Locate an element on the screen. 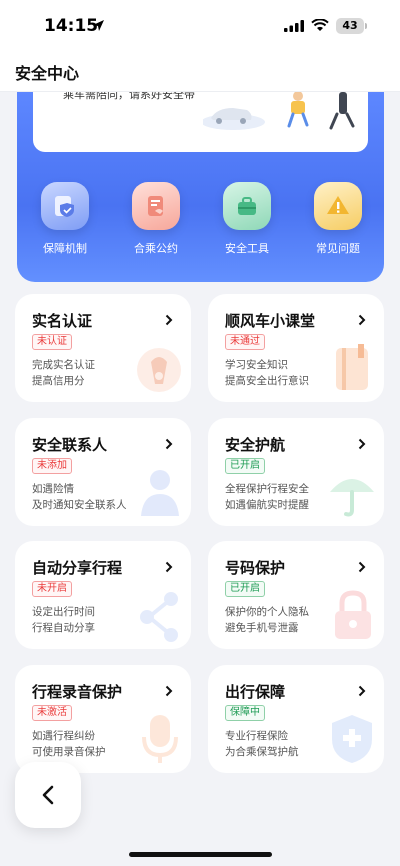 The width and height of the screenshot is (400, 866). card-title: 行程录音保护 is located at coordinates (77, 692).